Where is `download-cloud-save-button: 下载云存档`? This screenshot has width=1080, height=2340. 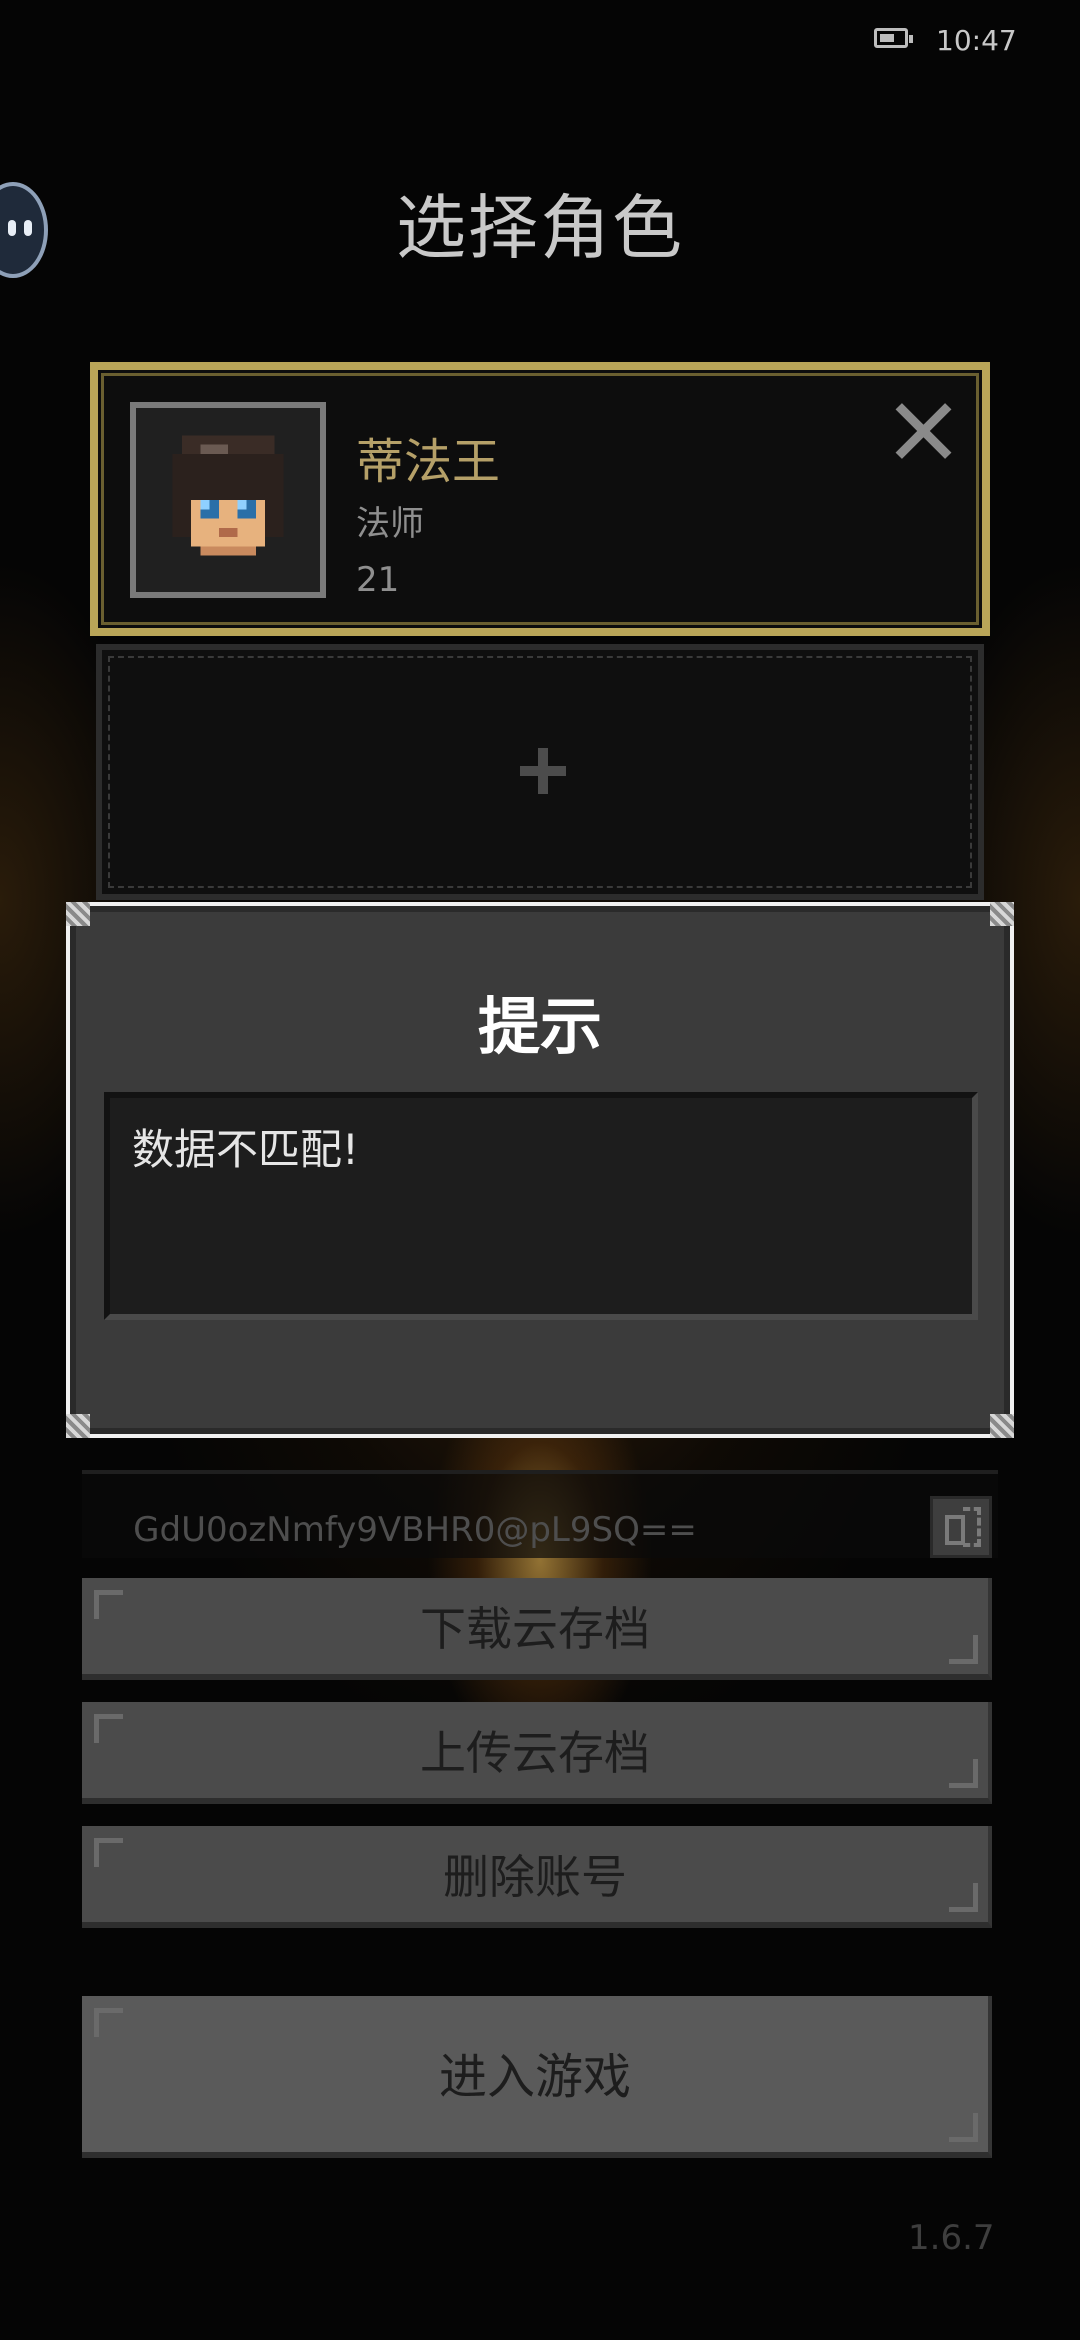
download-cloud-save-button: 下载云存档 is located at coordinates (537, 1629).